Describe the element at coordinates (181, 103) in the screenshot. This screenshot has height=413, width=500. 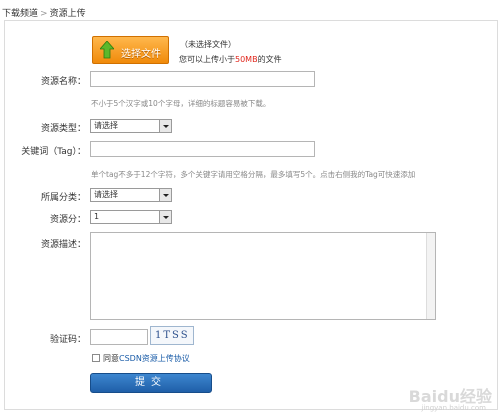
I see `resource-name-hint: 不小于5个汉字或10个字母，详细的标题容易被下载。` at that location.